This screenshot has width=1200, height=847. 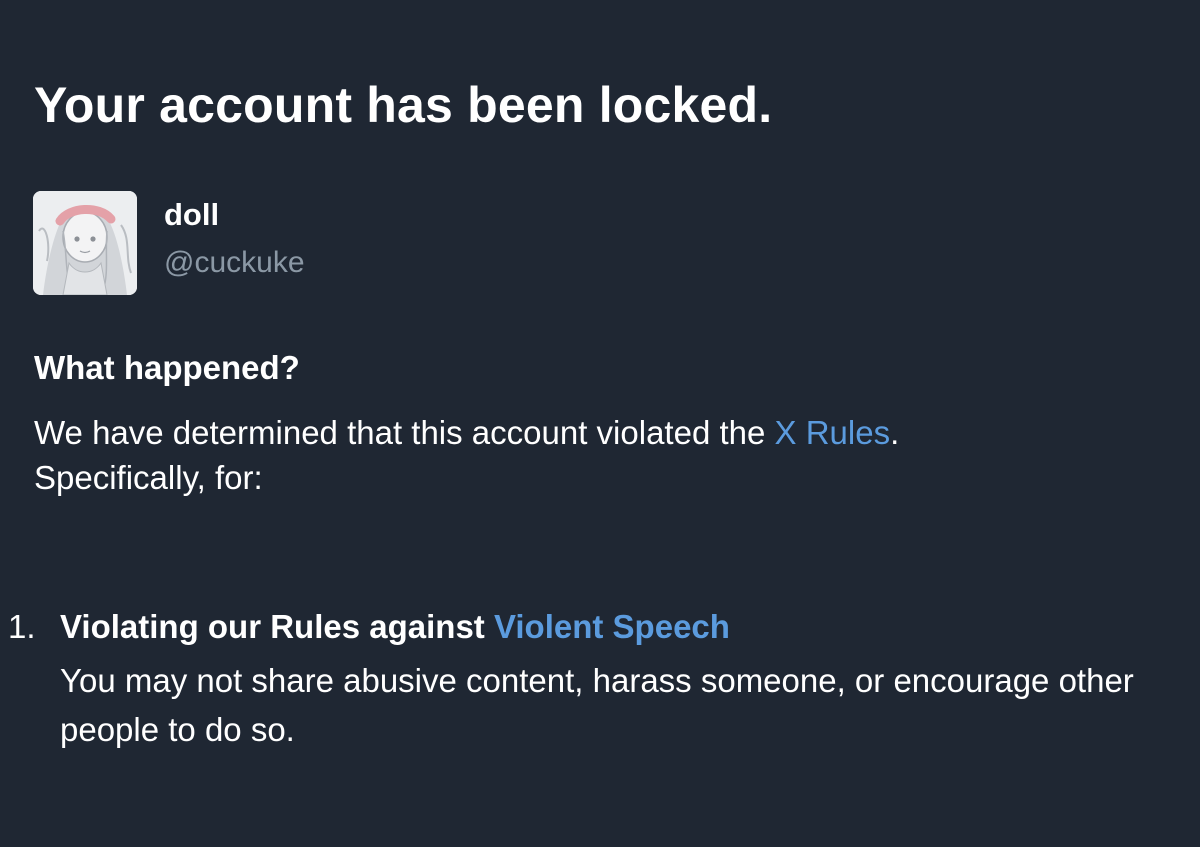 What do you see at coordinates (895, 432) in the screenshot?
I see `explanation-period: .` at bounding box center [895, 432].